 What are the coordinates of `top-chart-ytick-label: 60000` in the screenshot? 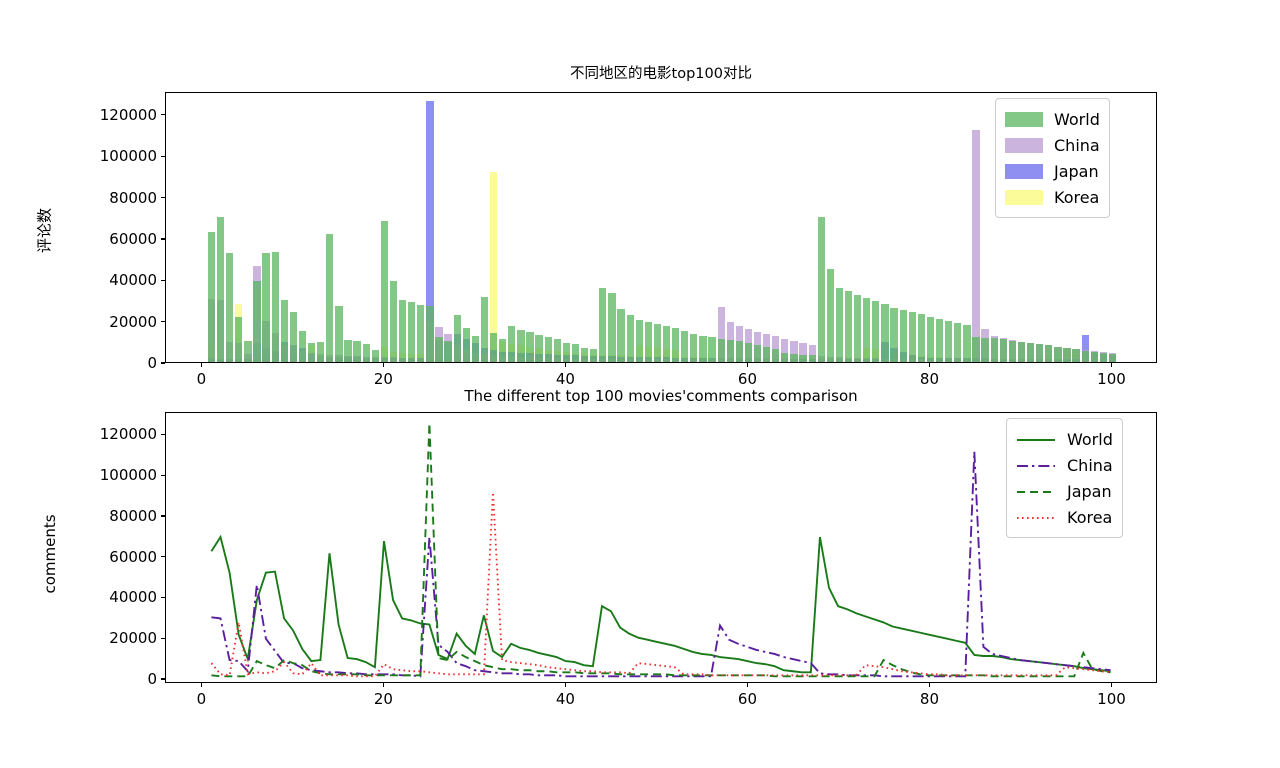 It's located at (133, 238).